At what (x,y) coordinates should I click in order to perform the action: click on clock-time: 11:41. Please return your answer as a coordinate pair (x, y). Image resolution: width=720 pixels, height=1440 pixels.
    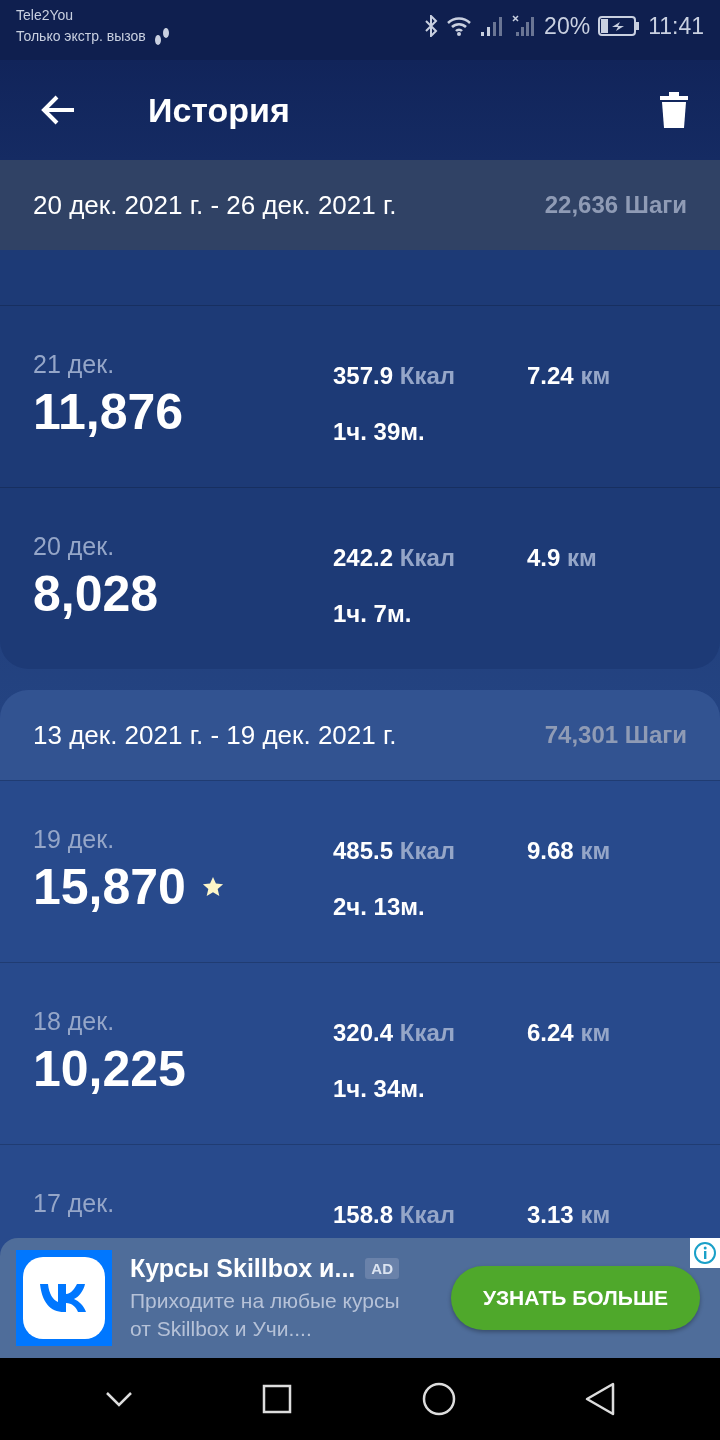
    Looking at the image, I should click on (676, 26).